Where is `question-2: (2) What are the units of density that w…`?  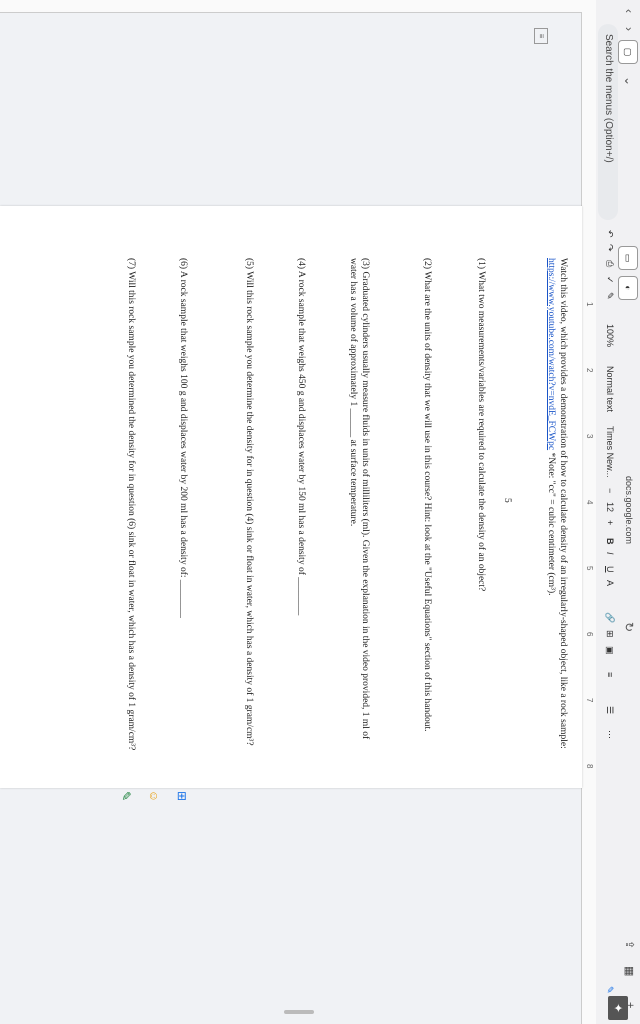
question-2: (2) What are the units of density that w… is located at coordinates (427, 495).